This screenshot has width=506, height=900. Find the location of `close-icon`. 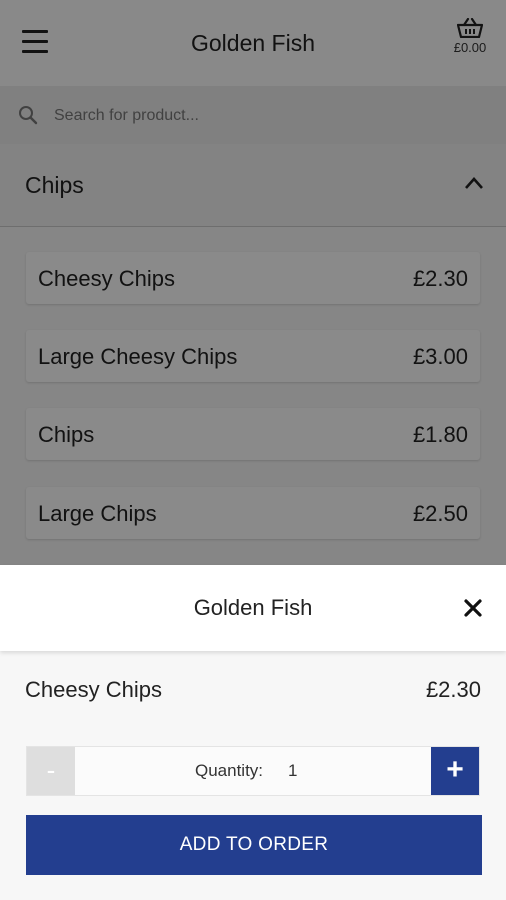

close-icon is located at coordinates (473, 608).